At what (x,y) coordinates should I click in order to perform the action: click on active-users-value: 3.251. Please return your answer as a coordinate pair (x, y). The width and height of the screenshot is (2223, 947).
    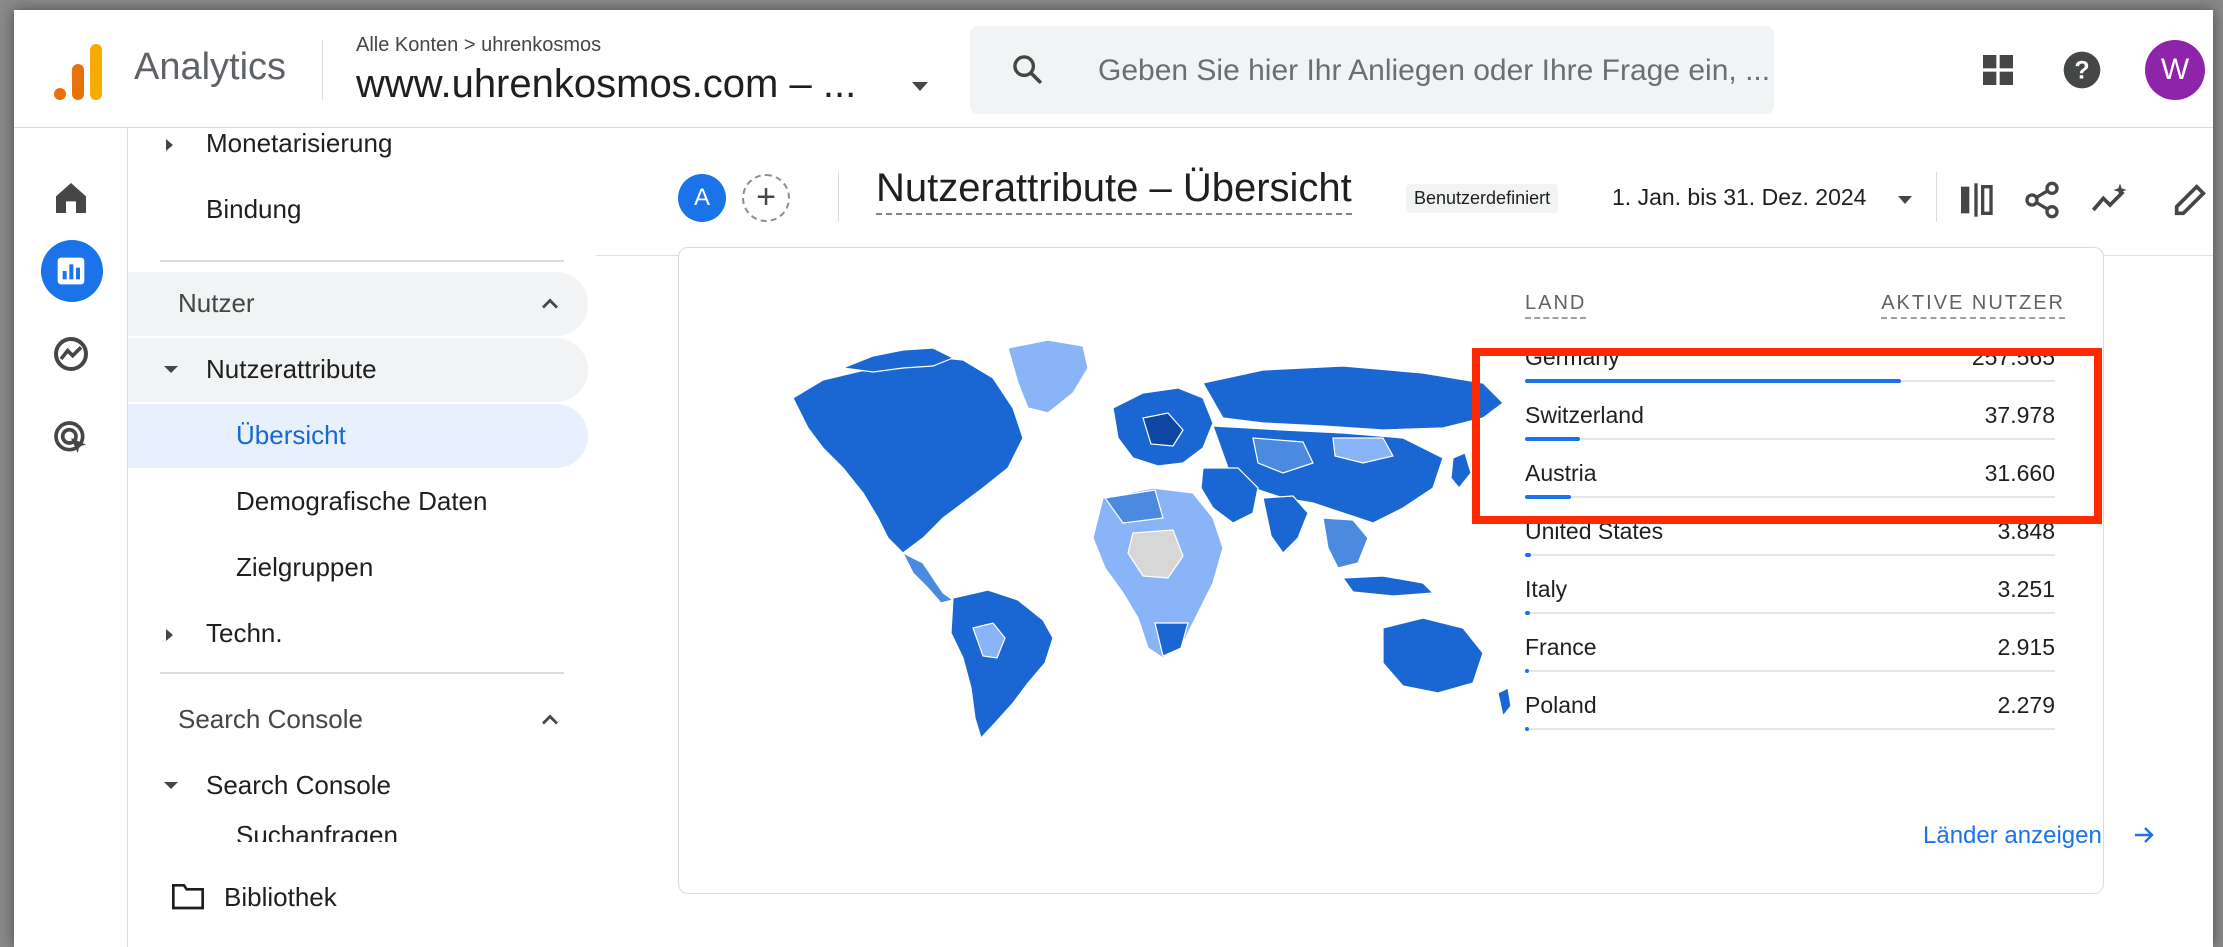
    Looking at the image, I should click on (2026, 589).